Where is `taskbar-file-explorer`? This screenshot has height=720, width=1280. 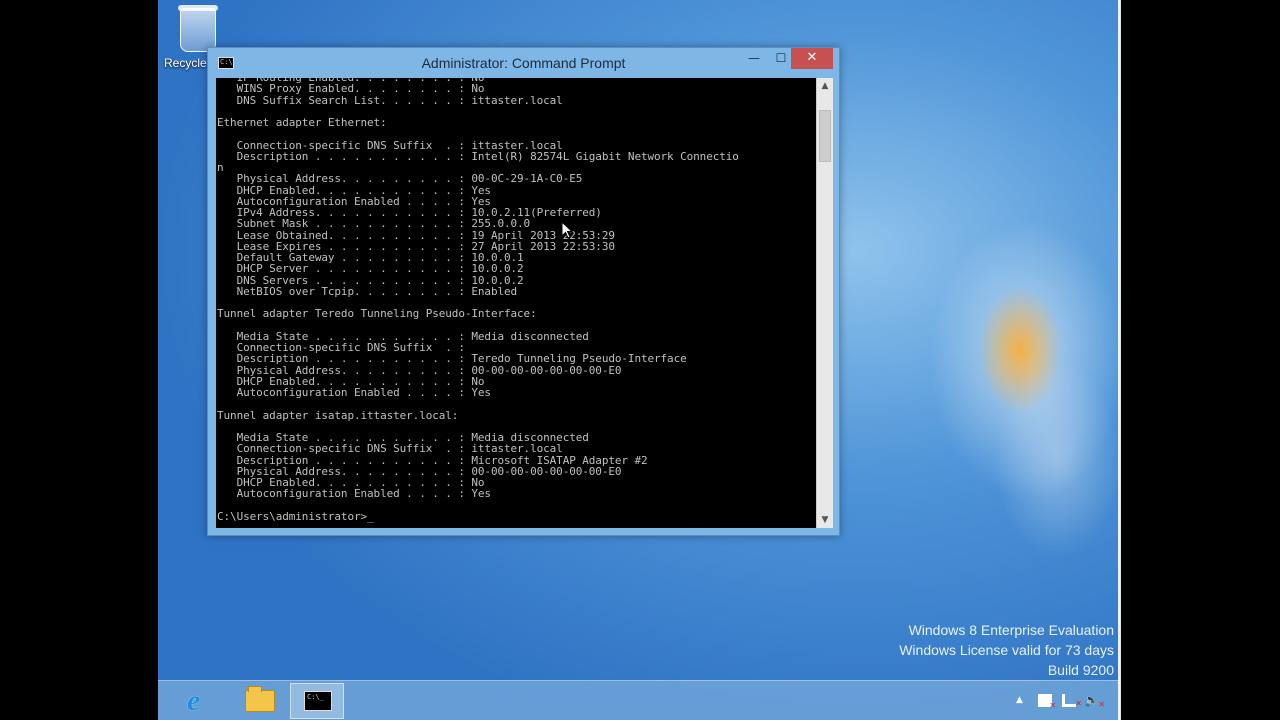 taskbar-file-explorer is located at coordinates (259, 701).